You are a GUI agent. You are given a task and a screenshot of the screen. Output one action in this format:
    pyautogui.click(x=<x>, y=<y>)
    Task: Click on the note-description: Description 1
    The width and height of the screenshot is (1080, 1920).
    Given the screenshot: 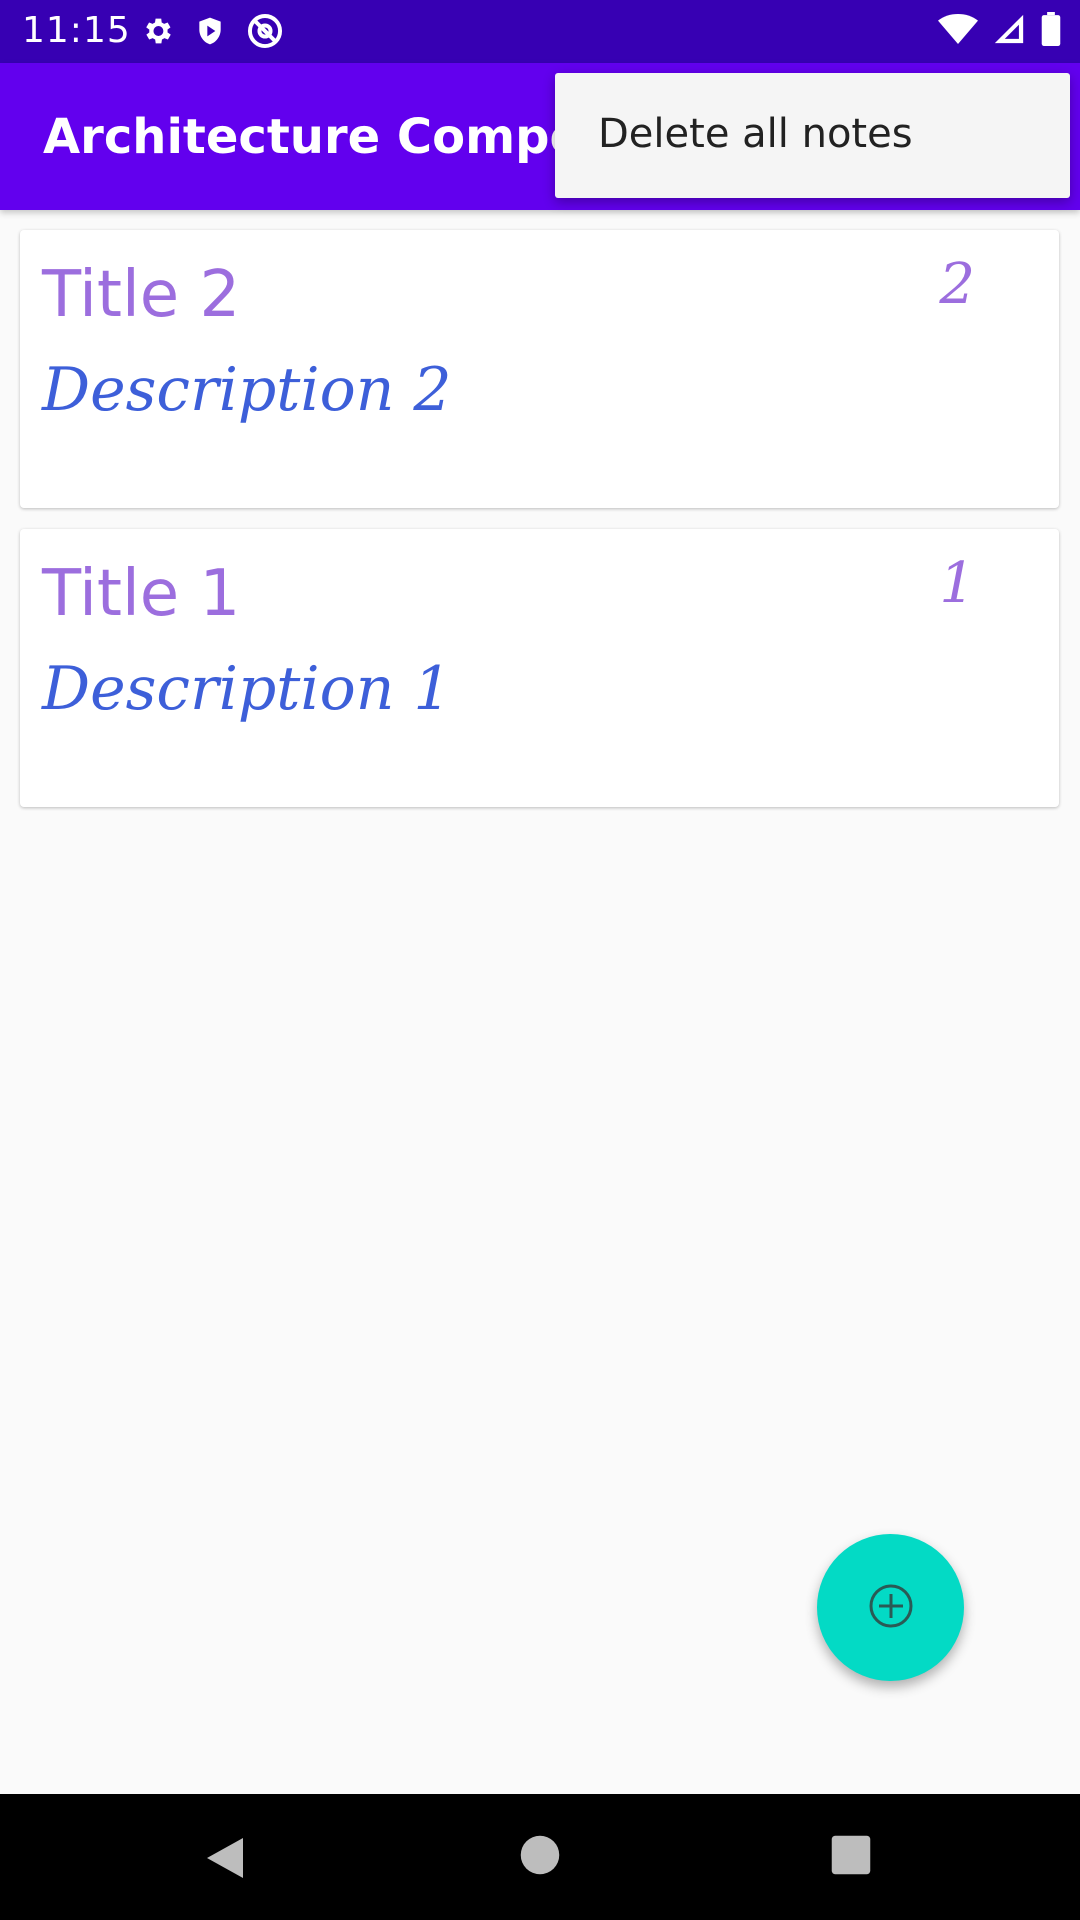 What is the action you would take?
    pyautogui.click(x=247, y=689)
    